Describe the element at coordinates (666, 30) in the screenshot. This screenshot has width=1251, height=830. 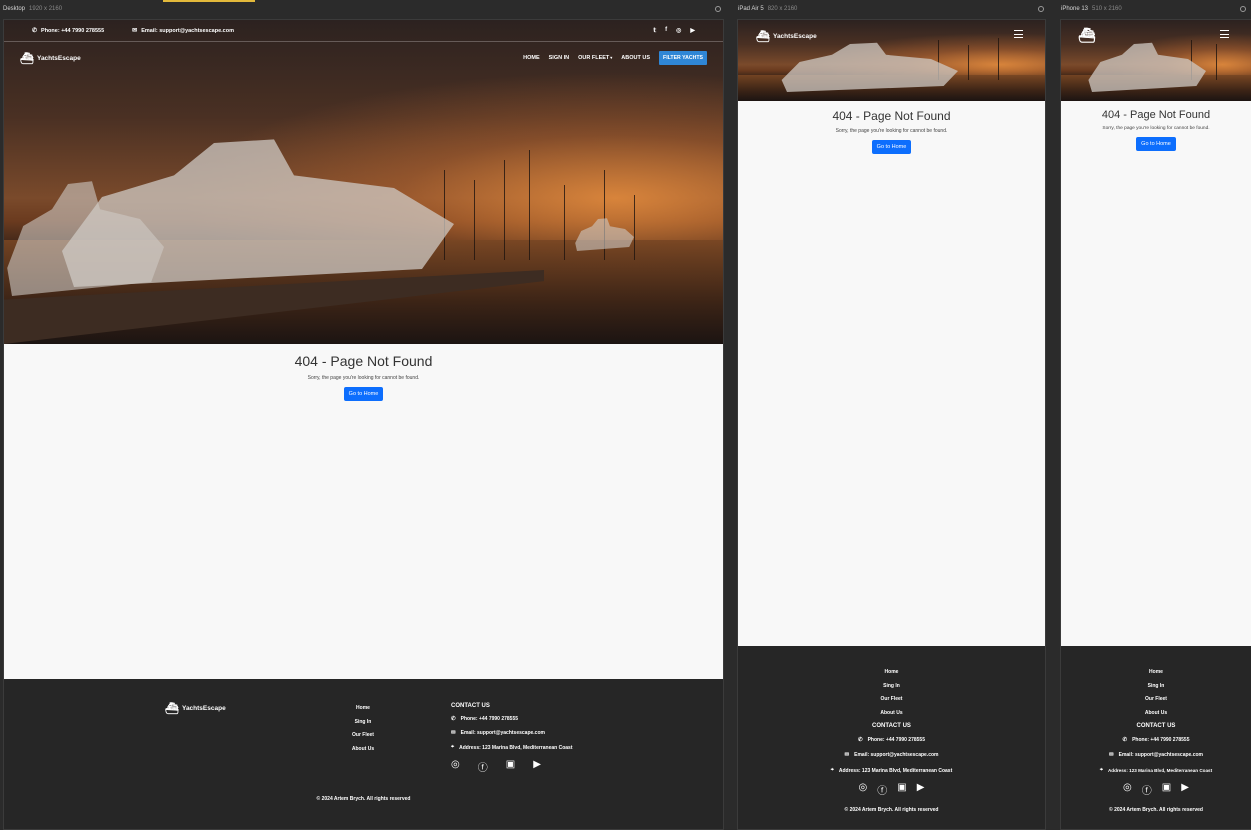
I see `facebook-icon: f` at that location.